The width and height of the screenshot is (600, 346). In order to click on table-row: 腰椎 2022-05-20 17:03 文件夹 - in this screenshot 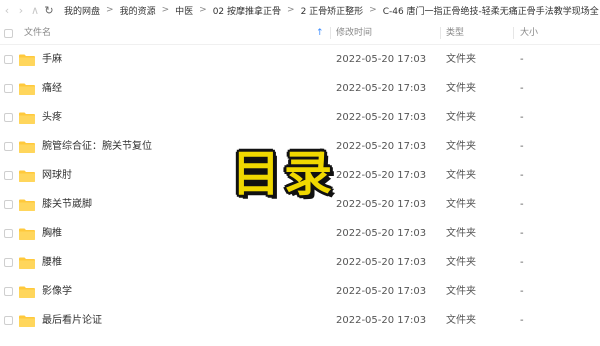, I will do `click(300, 262)`.